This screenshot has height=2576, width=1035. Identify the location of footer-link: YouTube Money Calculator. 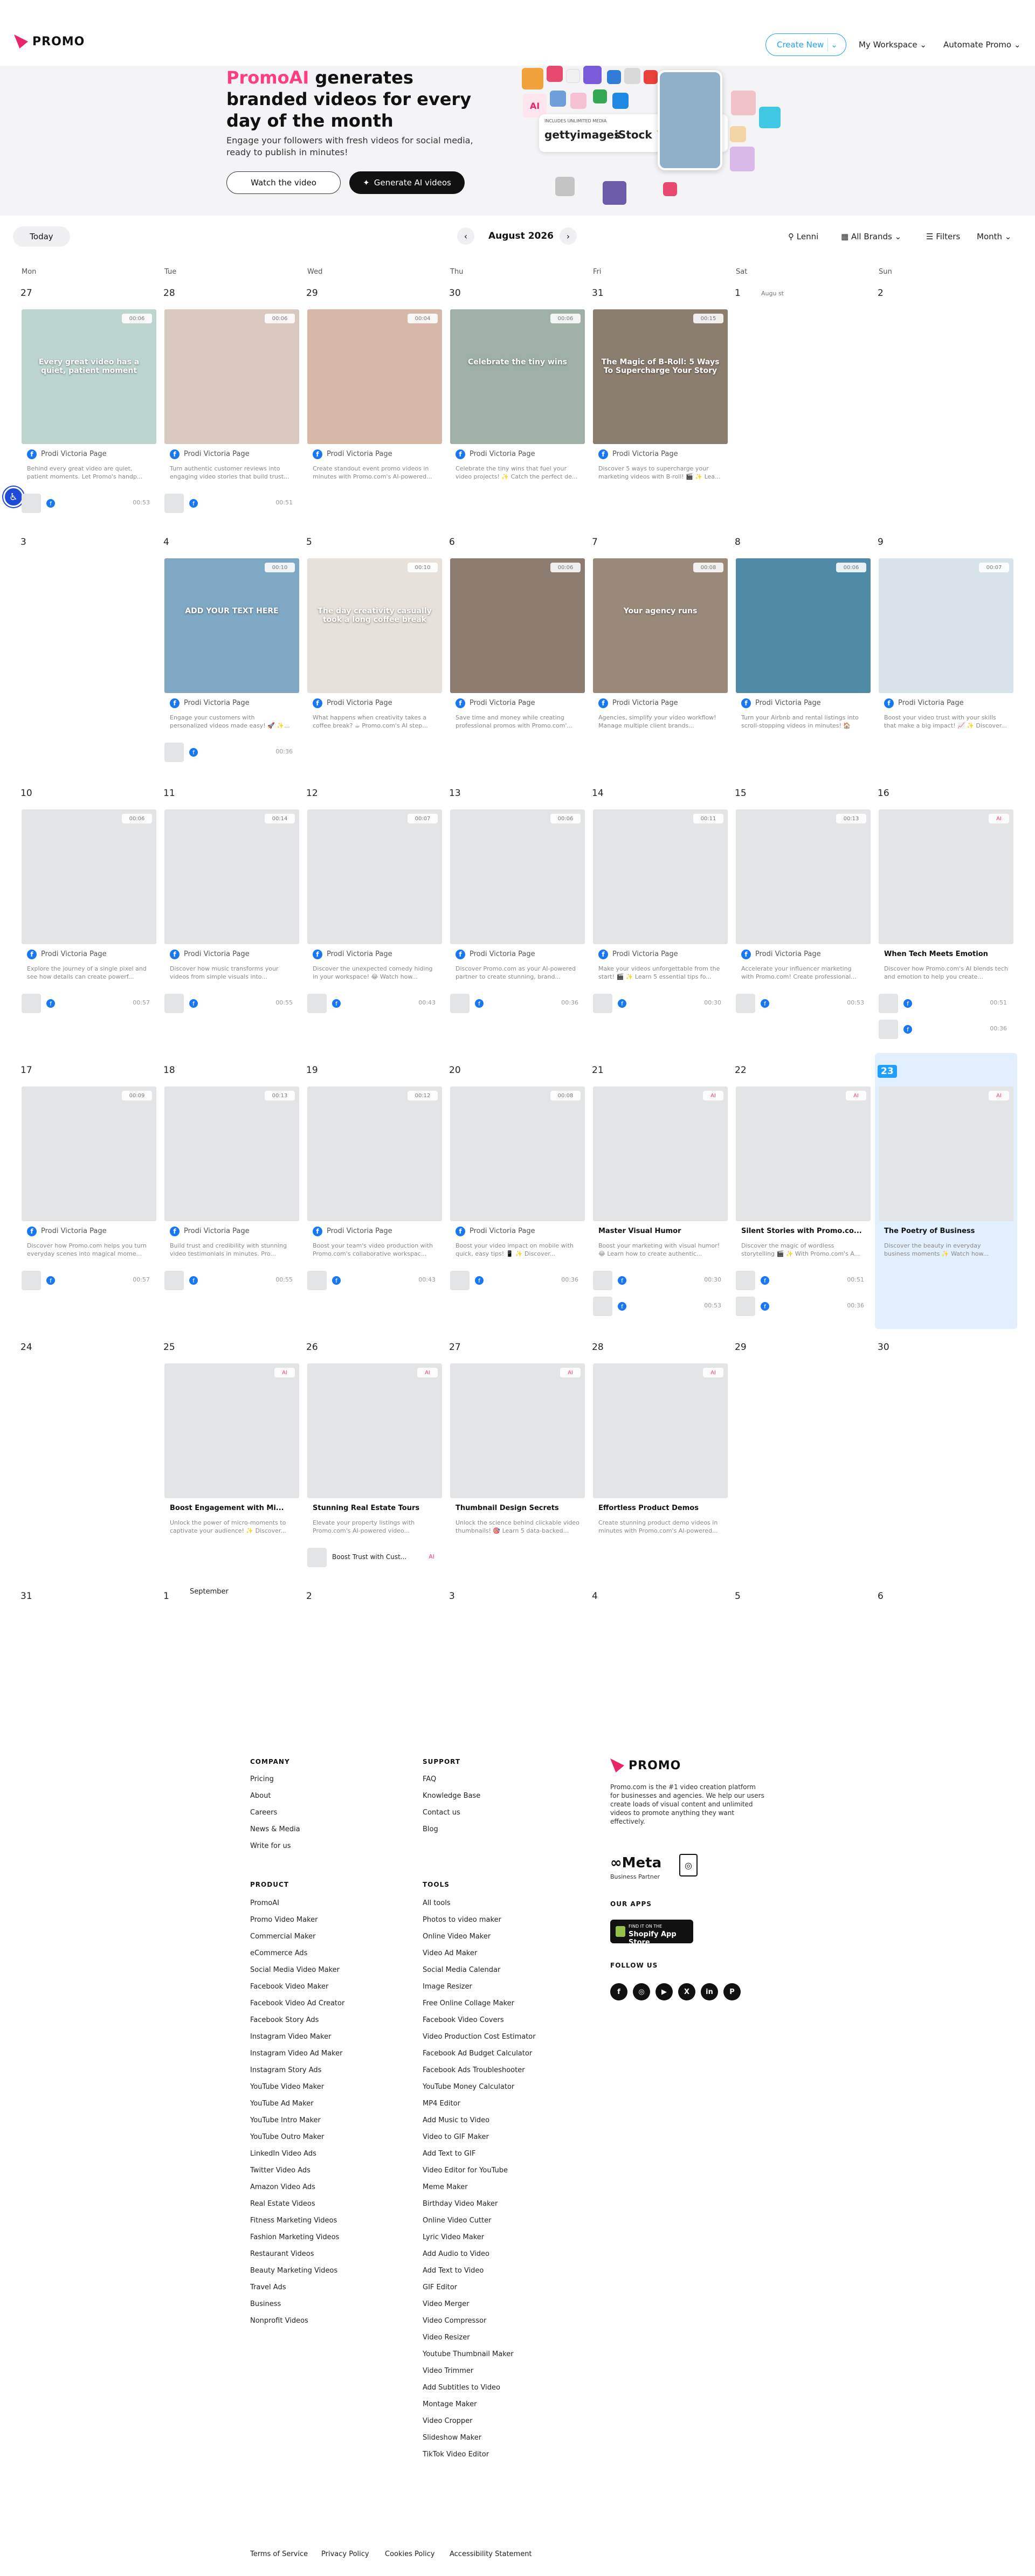
(479, 2091).